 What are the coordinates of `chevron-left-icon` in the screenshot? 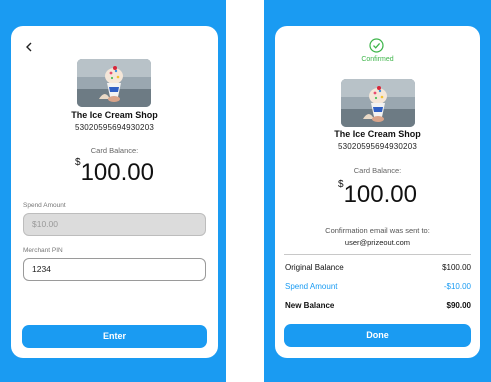 It's located at (29, 47).